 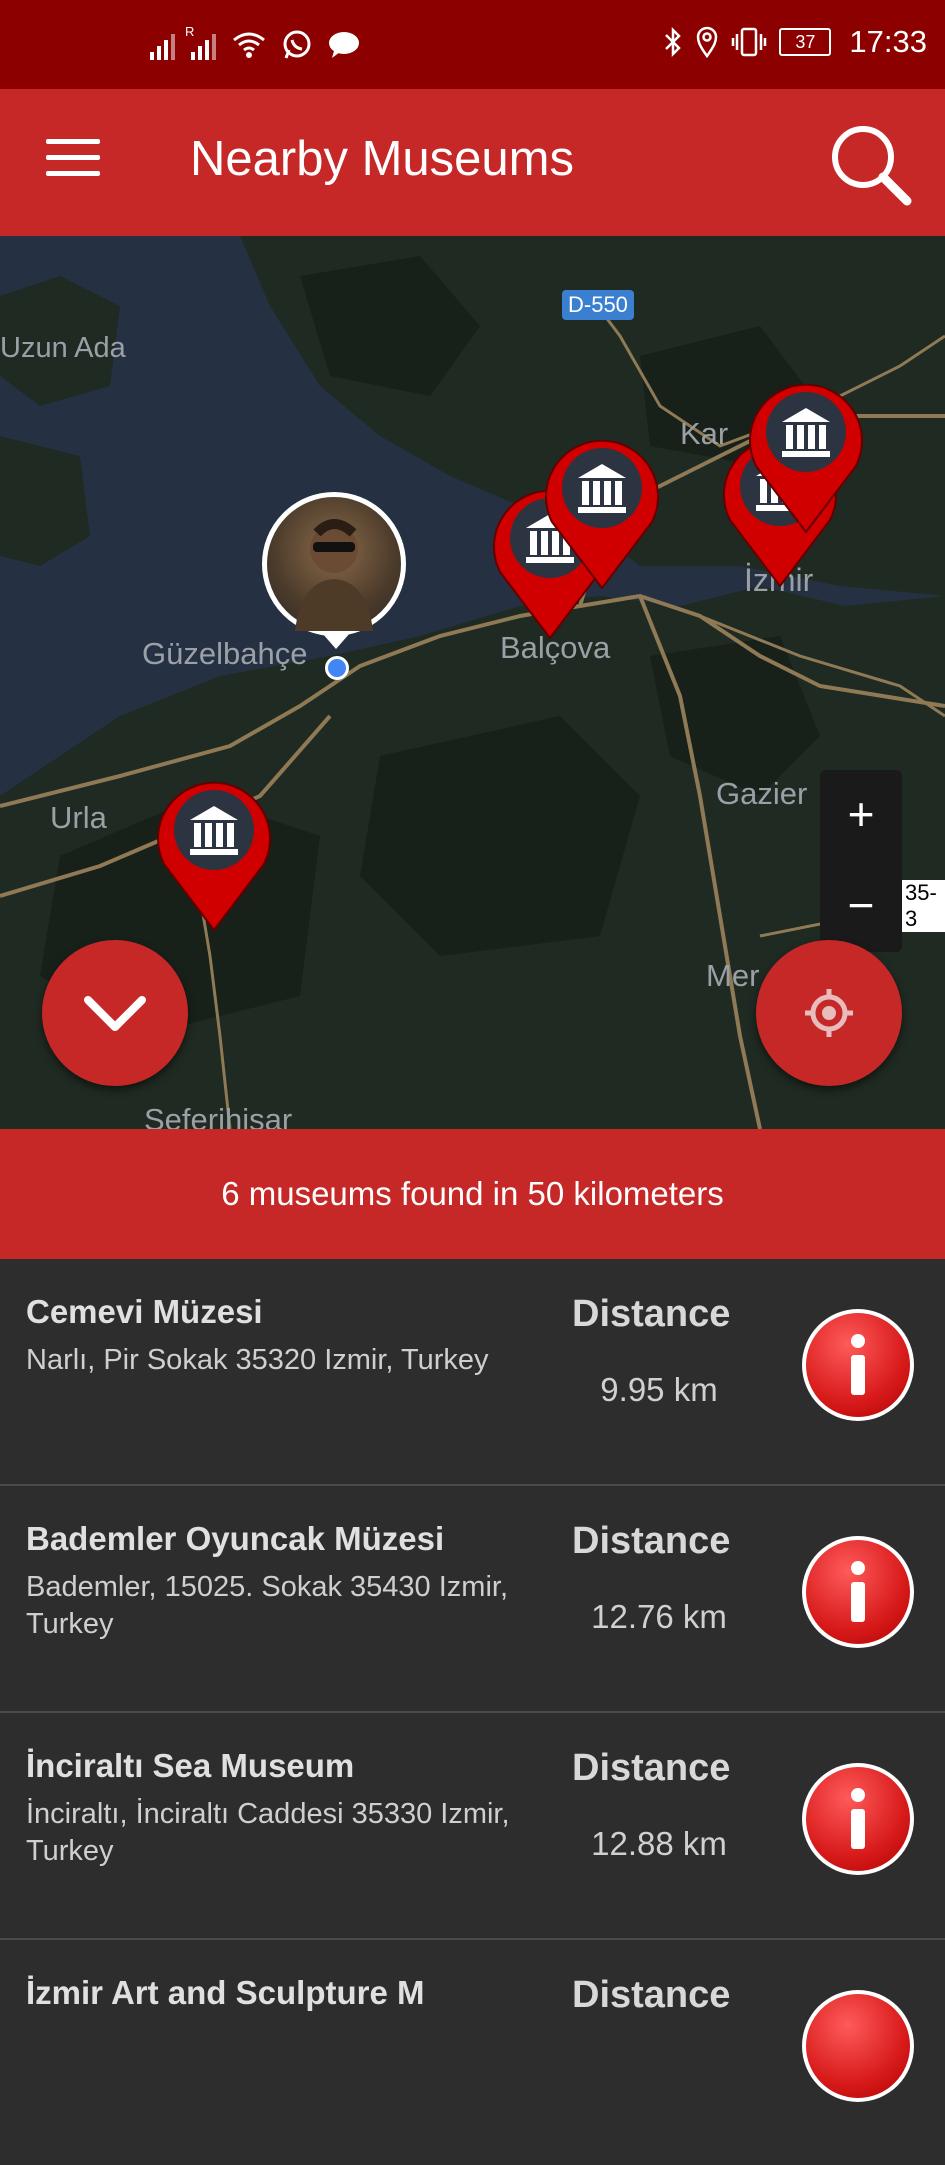 I want to click on museum-name: İzmir Art and Sculpture M, so click(x=225, y=1992).